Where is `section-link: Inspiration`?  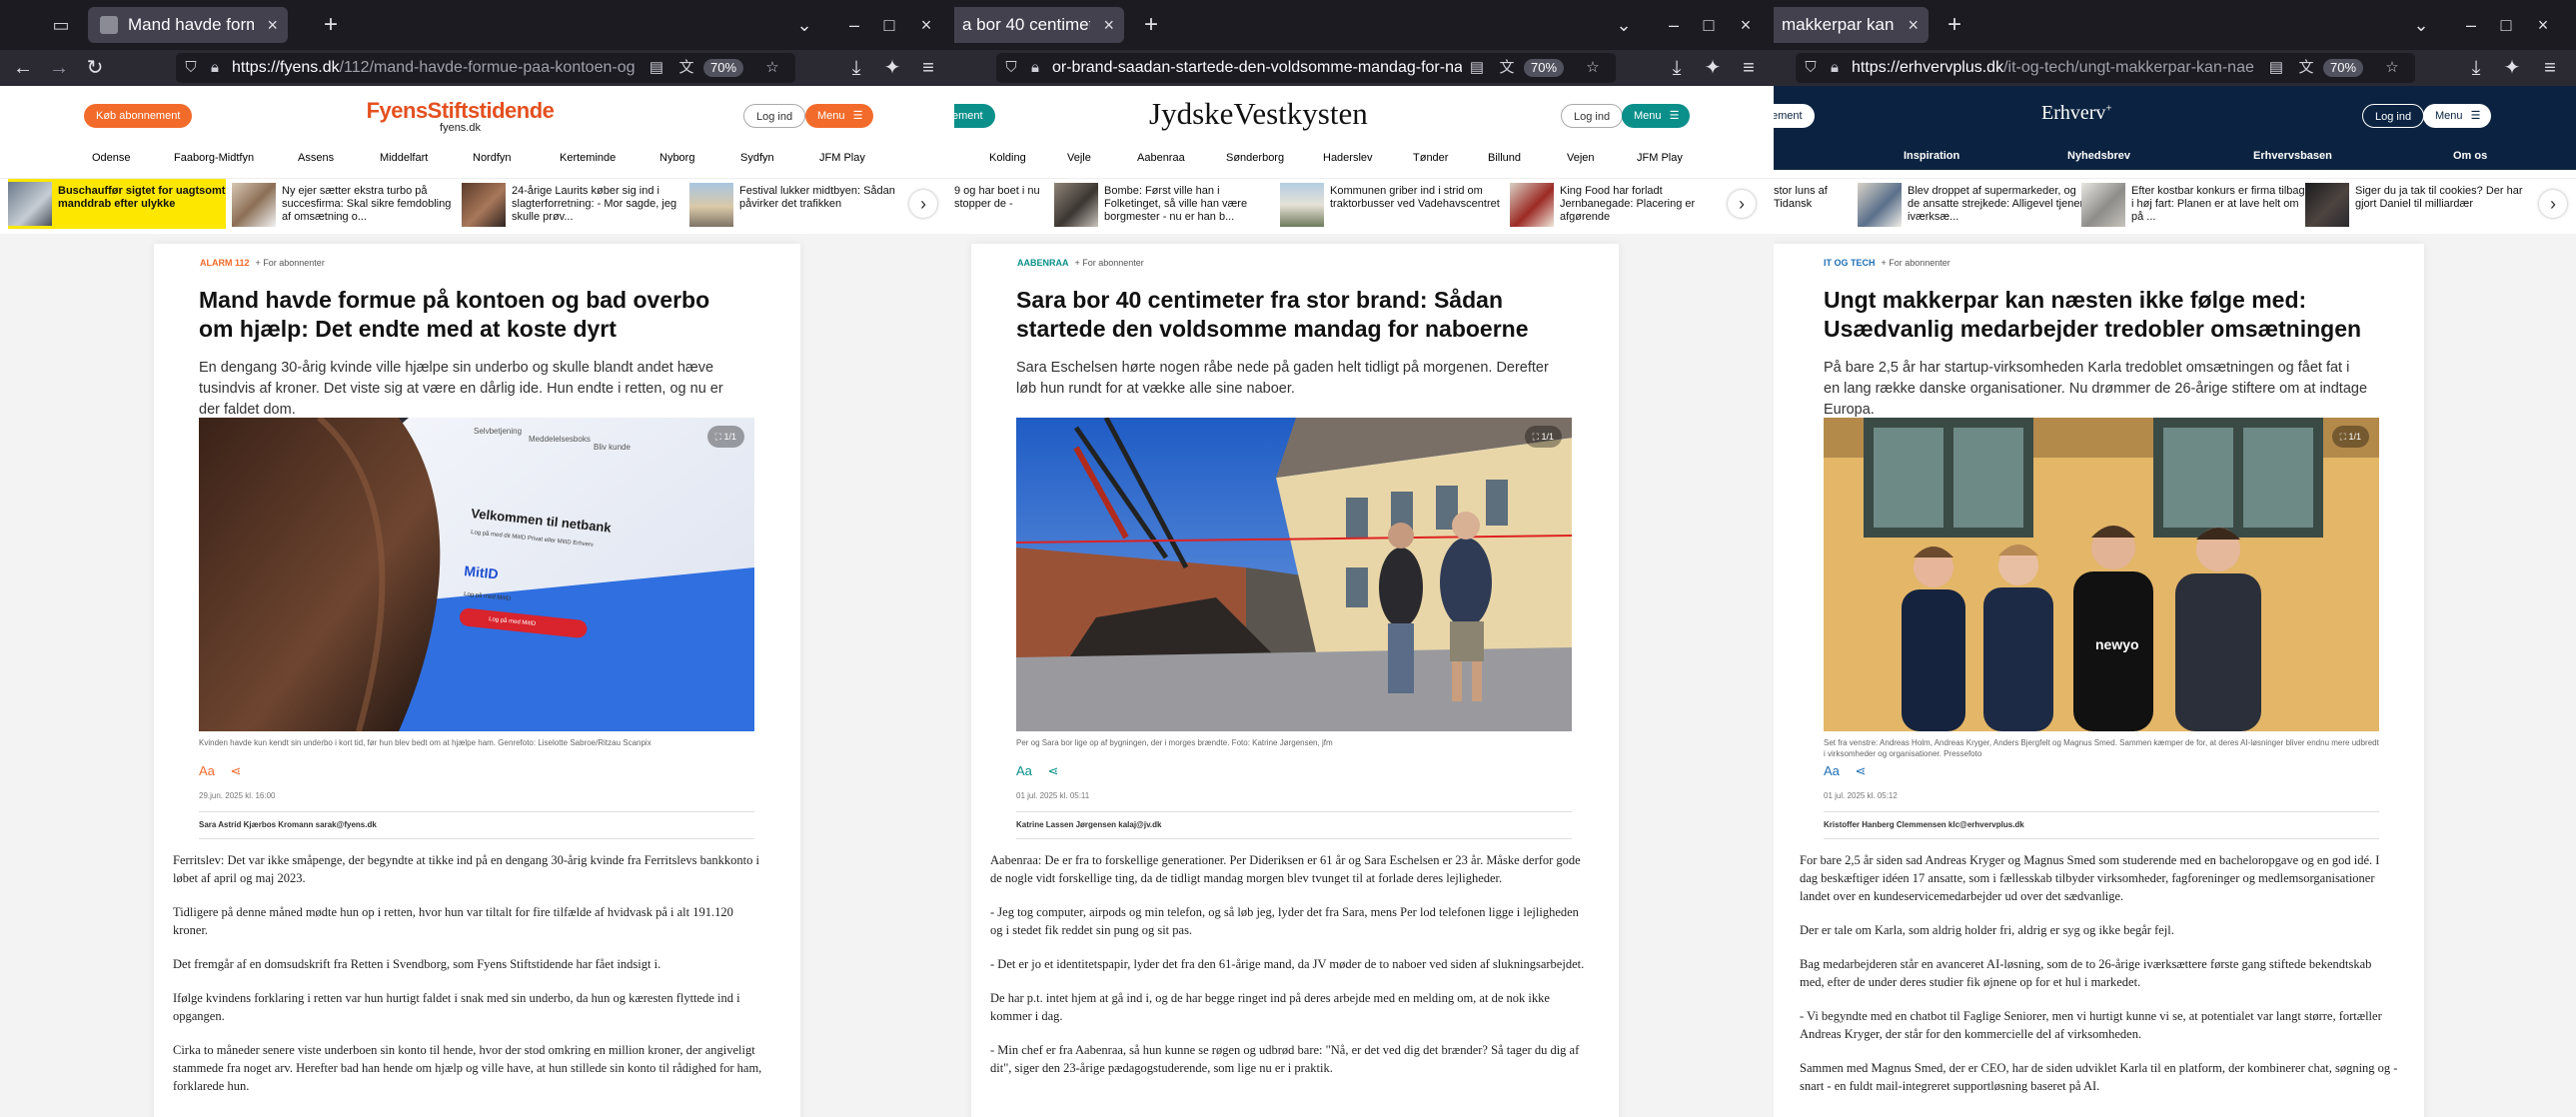
section-link: Inspiration is located at coordinates (1931, 156).